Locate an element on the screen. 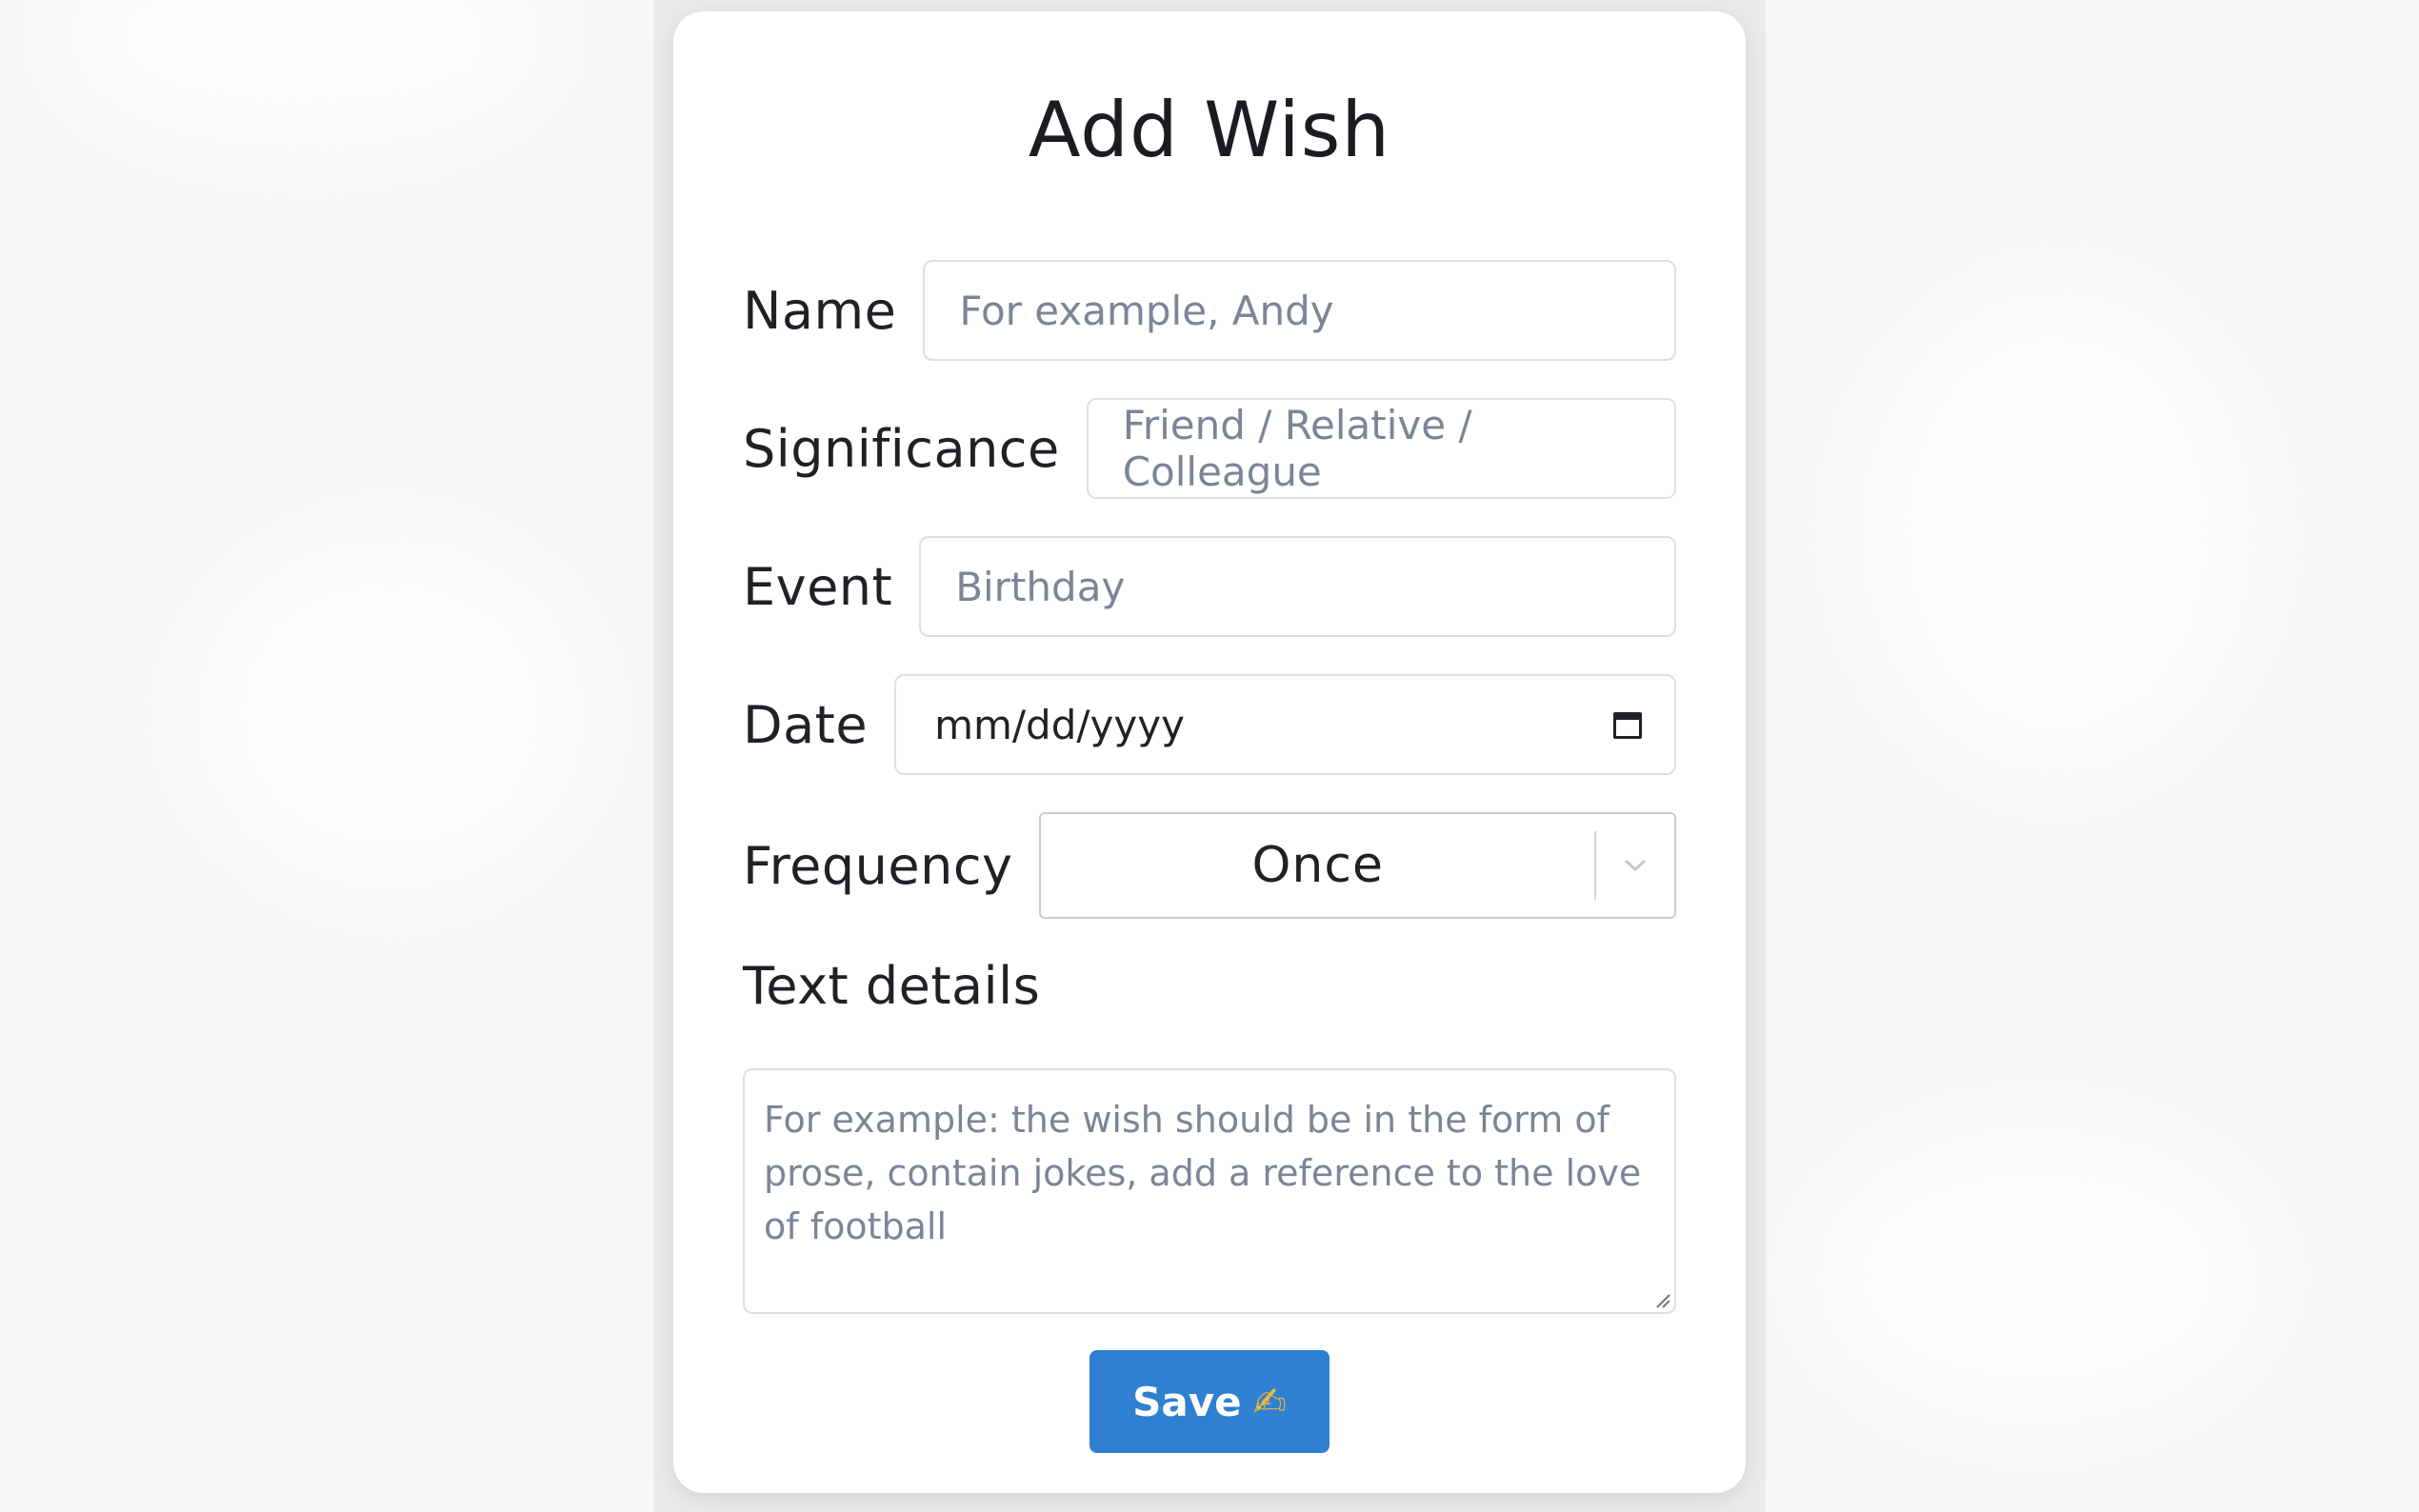 The height and width of the screenshot is (1512, 2419). calendar-icon is located at coordinates (1629, 724).